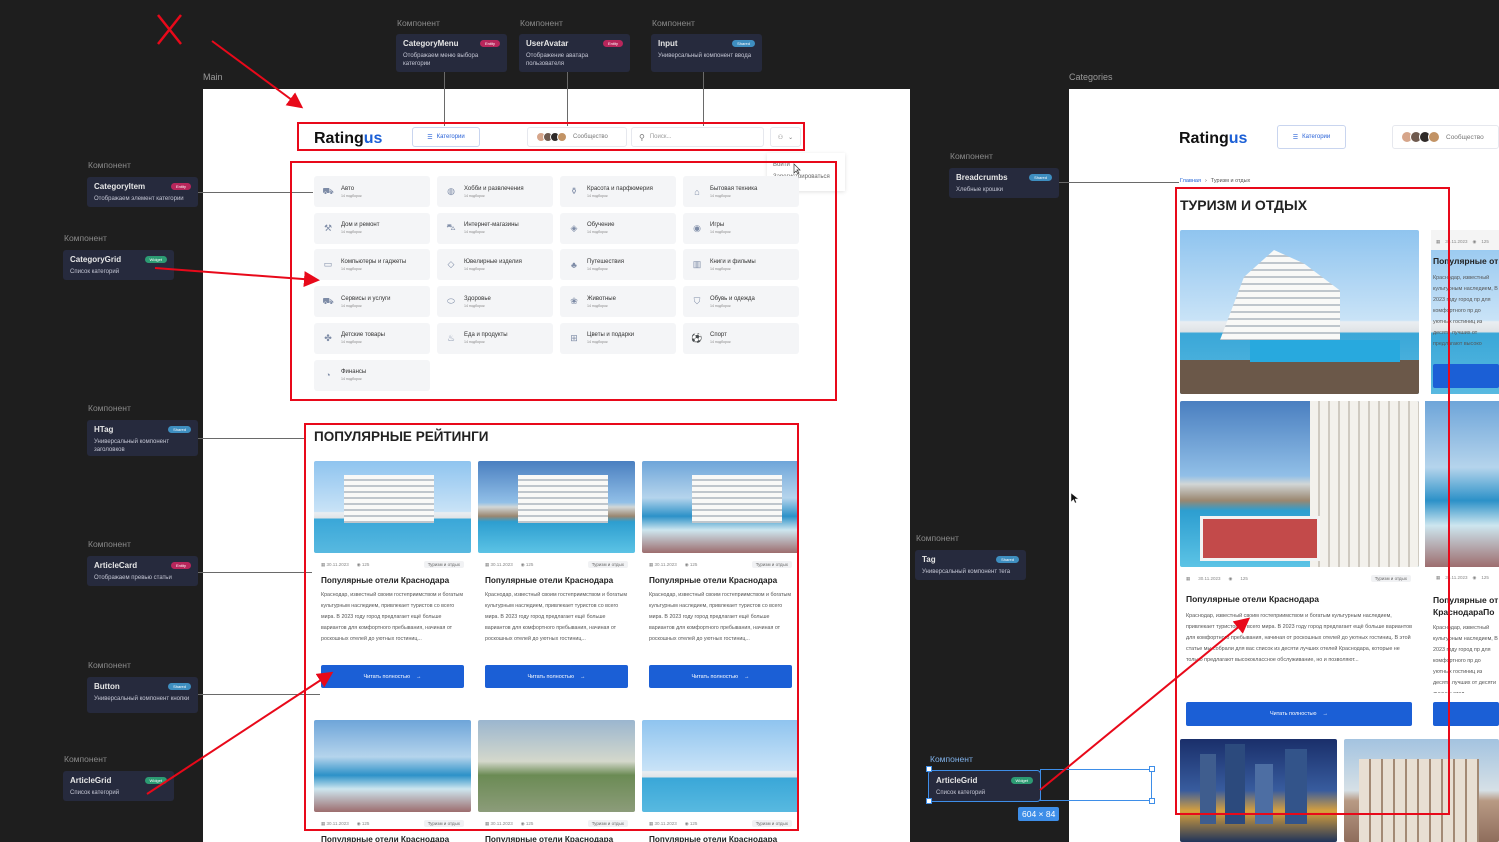 This screenshot has width=1499, height=842. Describe the element at coordinates (1258, 790) in the screenshot. I see `city-night-photo` at that location.